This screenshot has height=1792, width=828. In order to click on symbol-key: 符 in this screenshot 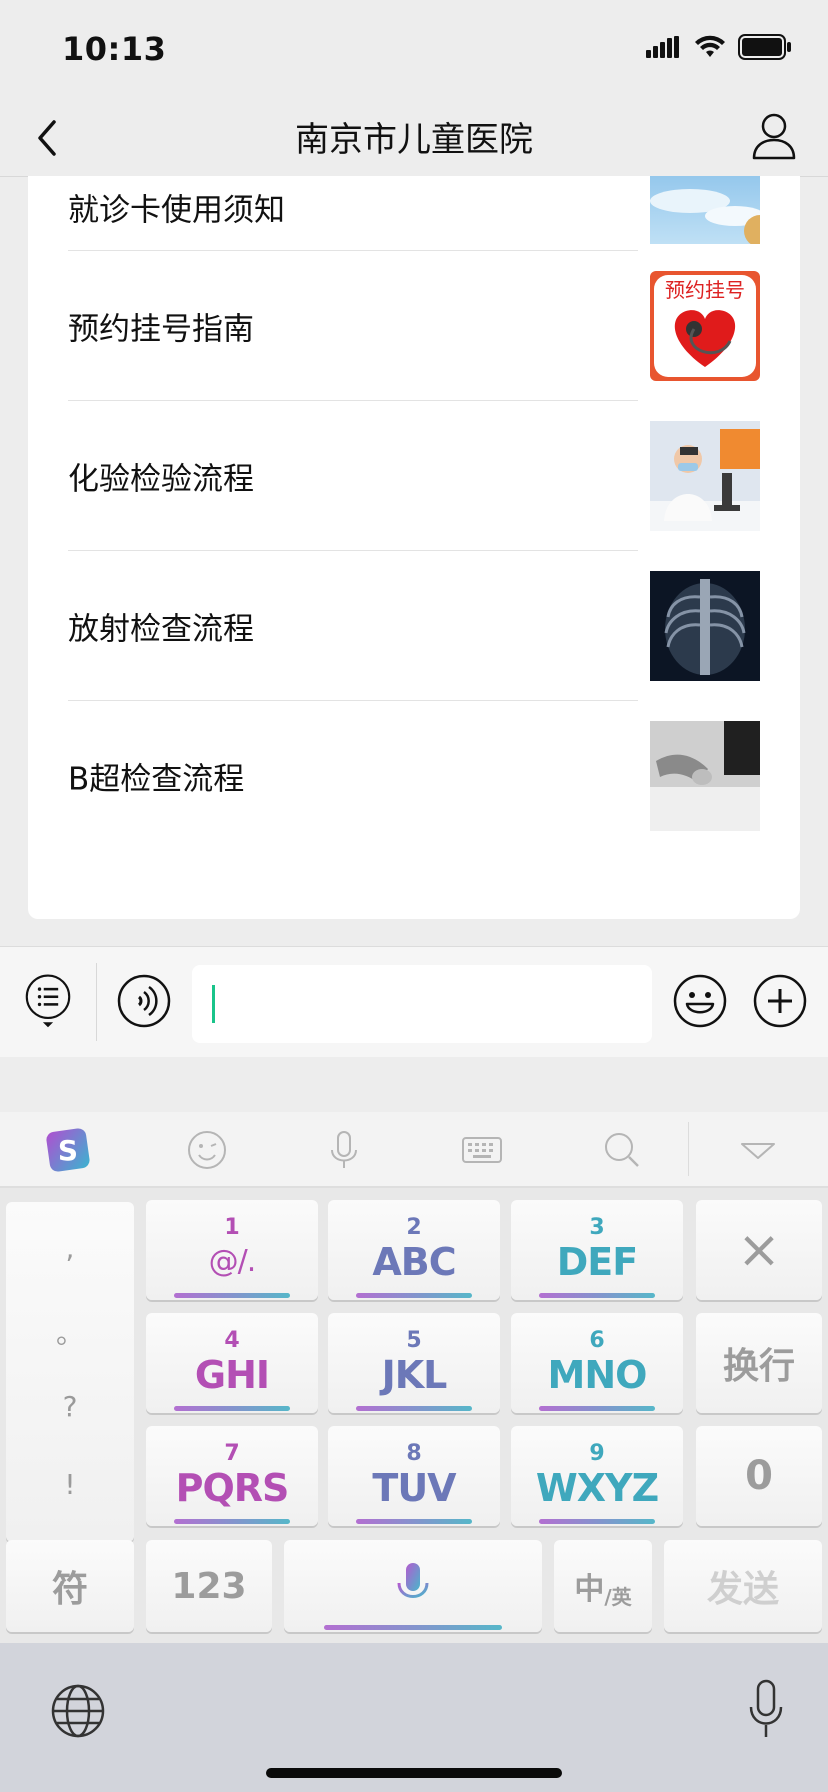, I will do `click(70, 1586)`.